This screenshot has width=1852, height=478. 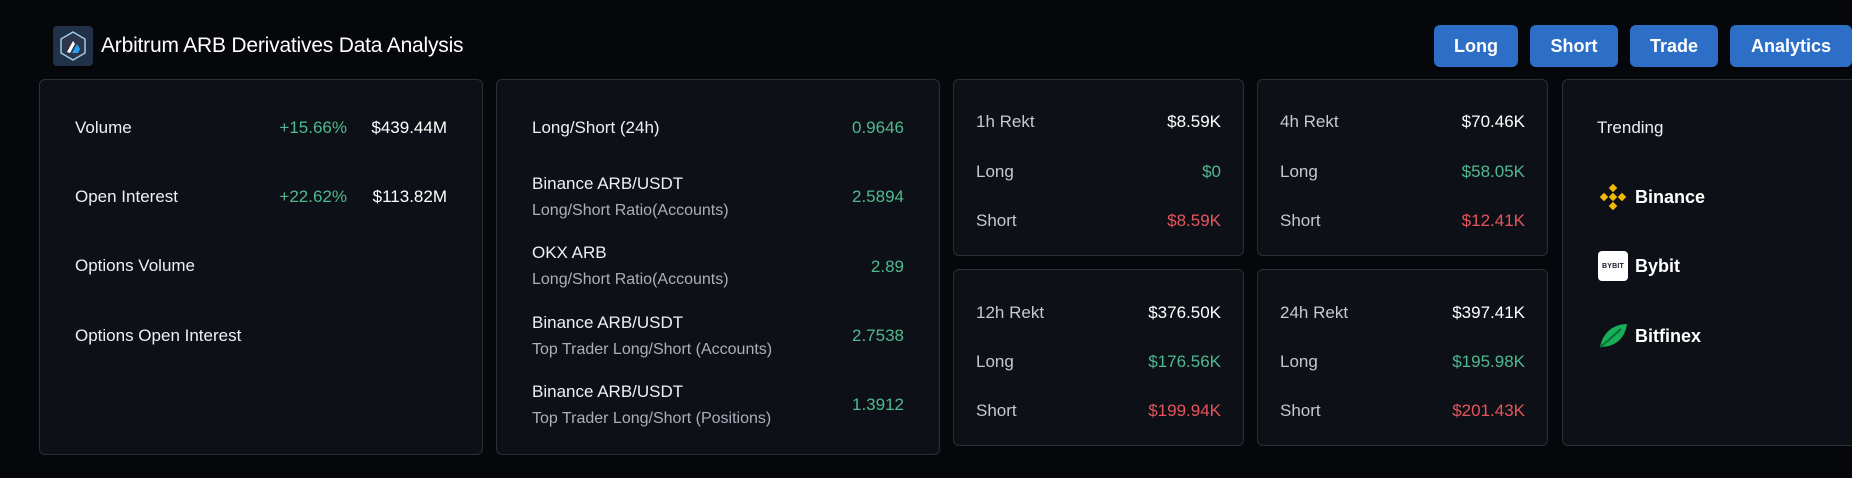 I want to click on trending-item-binance: Binance, so click(x=1651, y=197).